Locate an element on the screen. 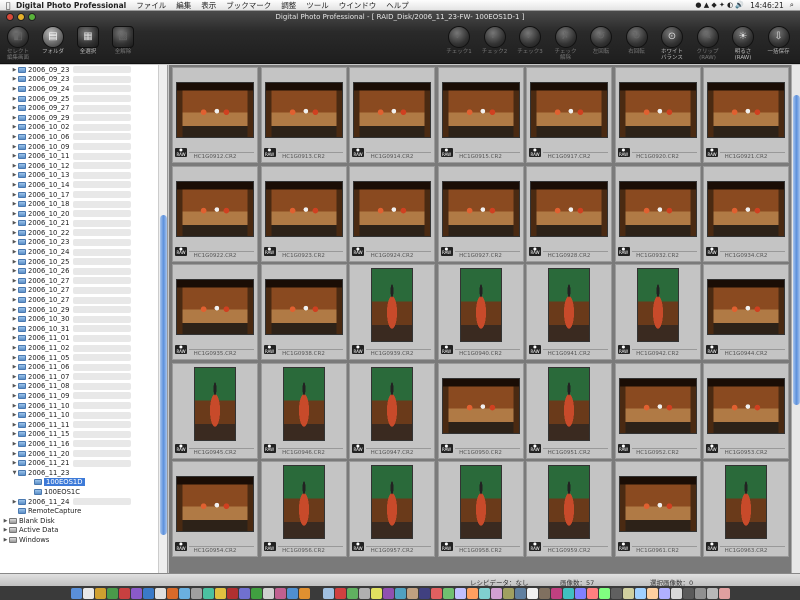 Image resolution: width=800 pixels, height=600 pixels. menu-item: 表示 is located at coordinates (208, 5).